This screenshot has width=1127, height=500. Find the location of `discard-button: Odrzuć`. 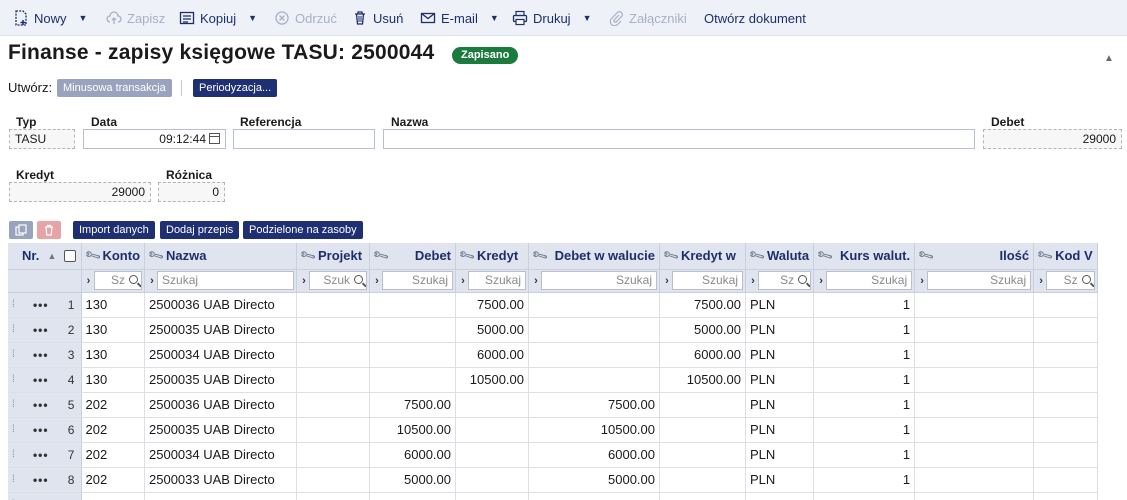

discard-button: Odrzuć is located at coordinates (305, 18).